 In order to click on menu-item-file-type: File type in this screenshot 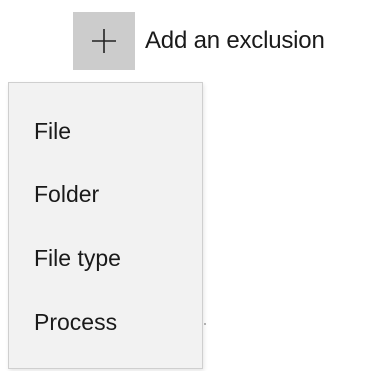, I will do `click(77, 258)`.